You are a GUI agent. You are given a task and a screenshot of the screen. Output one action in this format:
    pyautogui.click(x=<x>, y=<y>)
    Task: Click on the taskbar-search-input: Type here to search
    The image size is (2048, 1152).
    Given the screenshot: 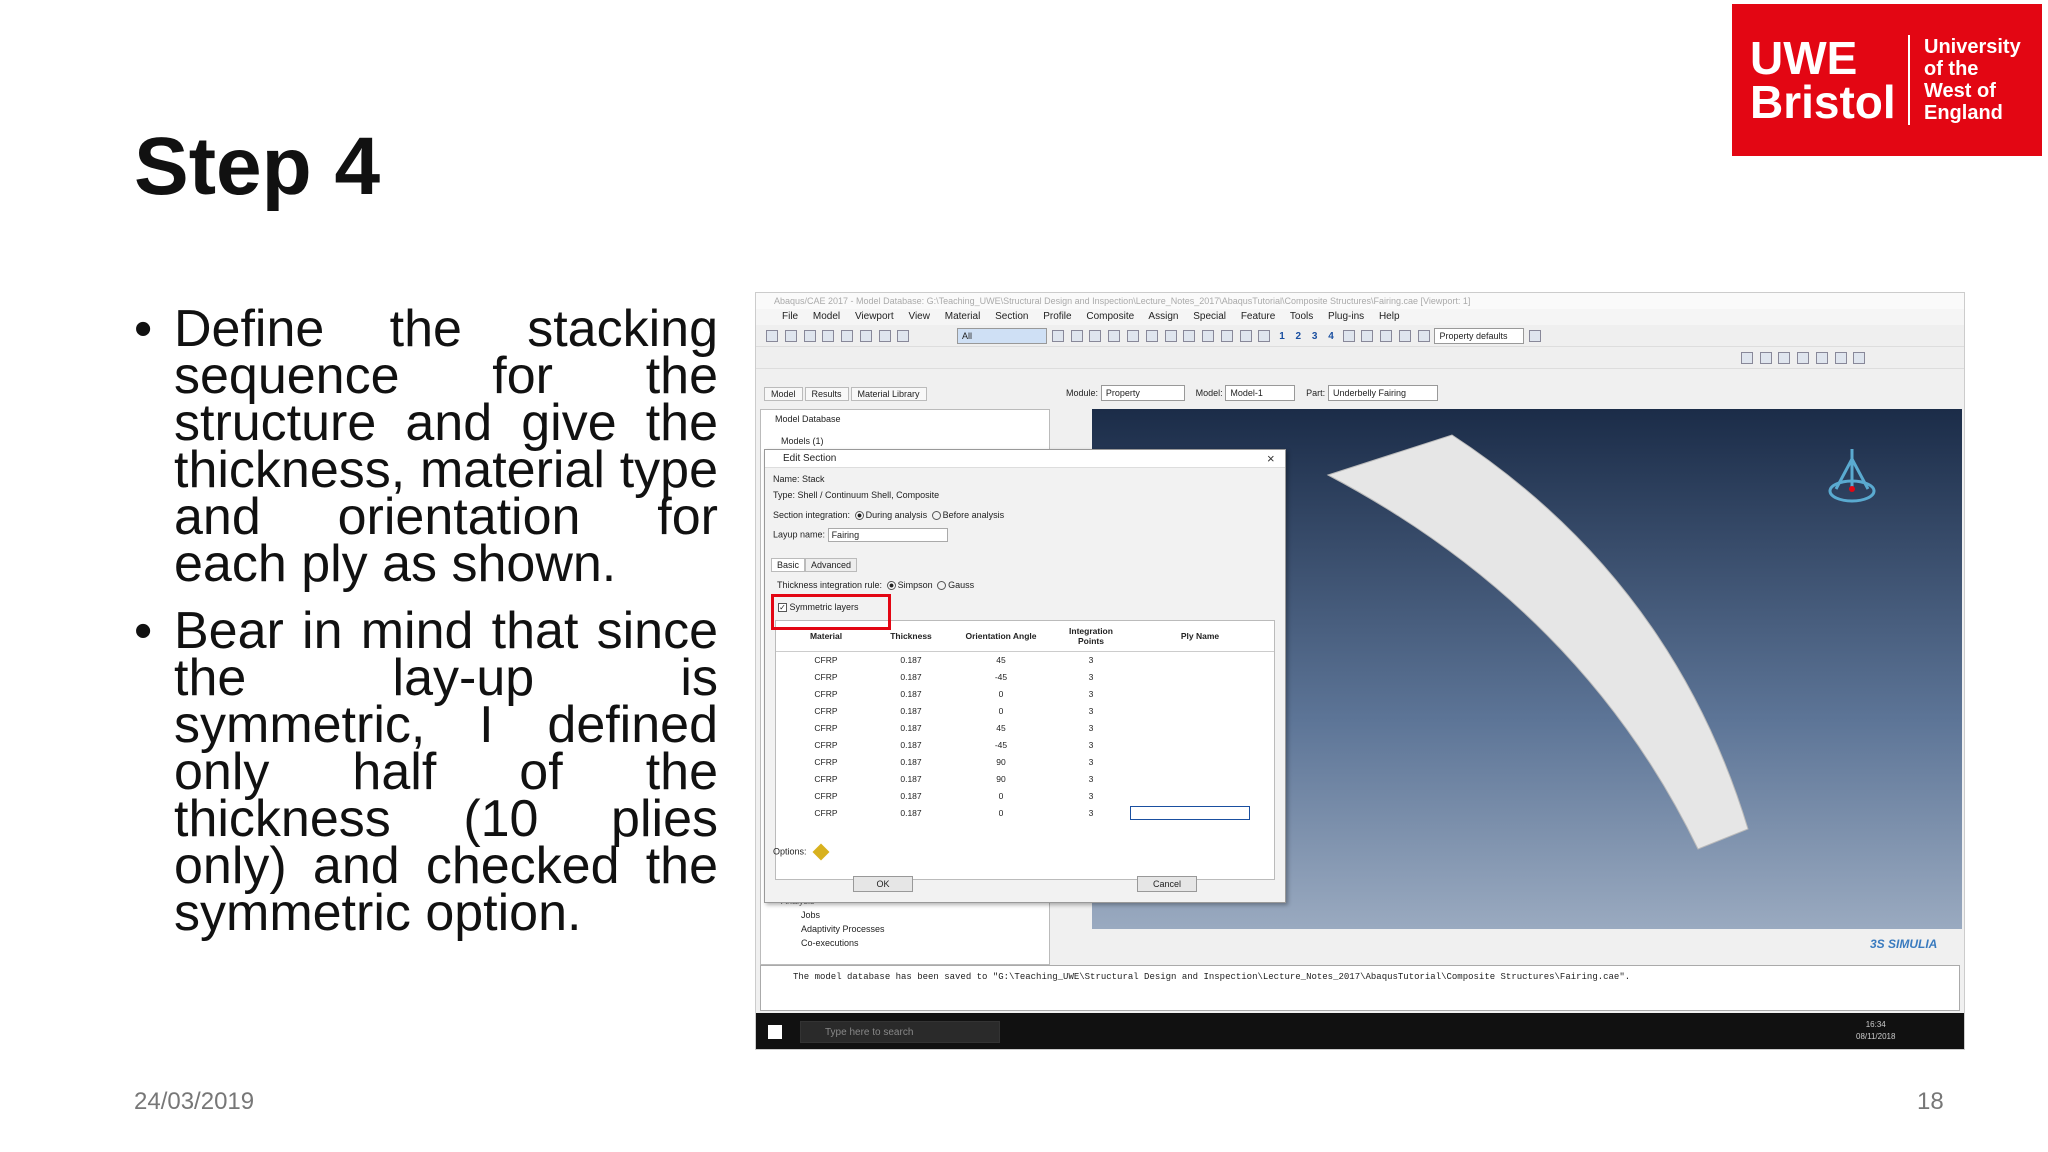 What is the action you would take?
    pyautogui.click(x=900, y=1032)
    